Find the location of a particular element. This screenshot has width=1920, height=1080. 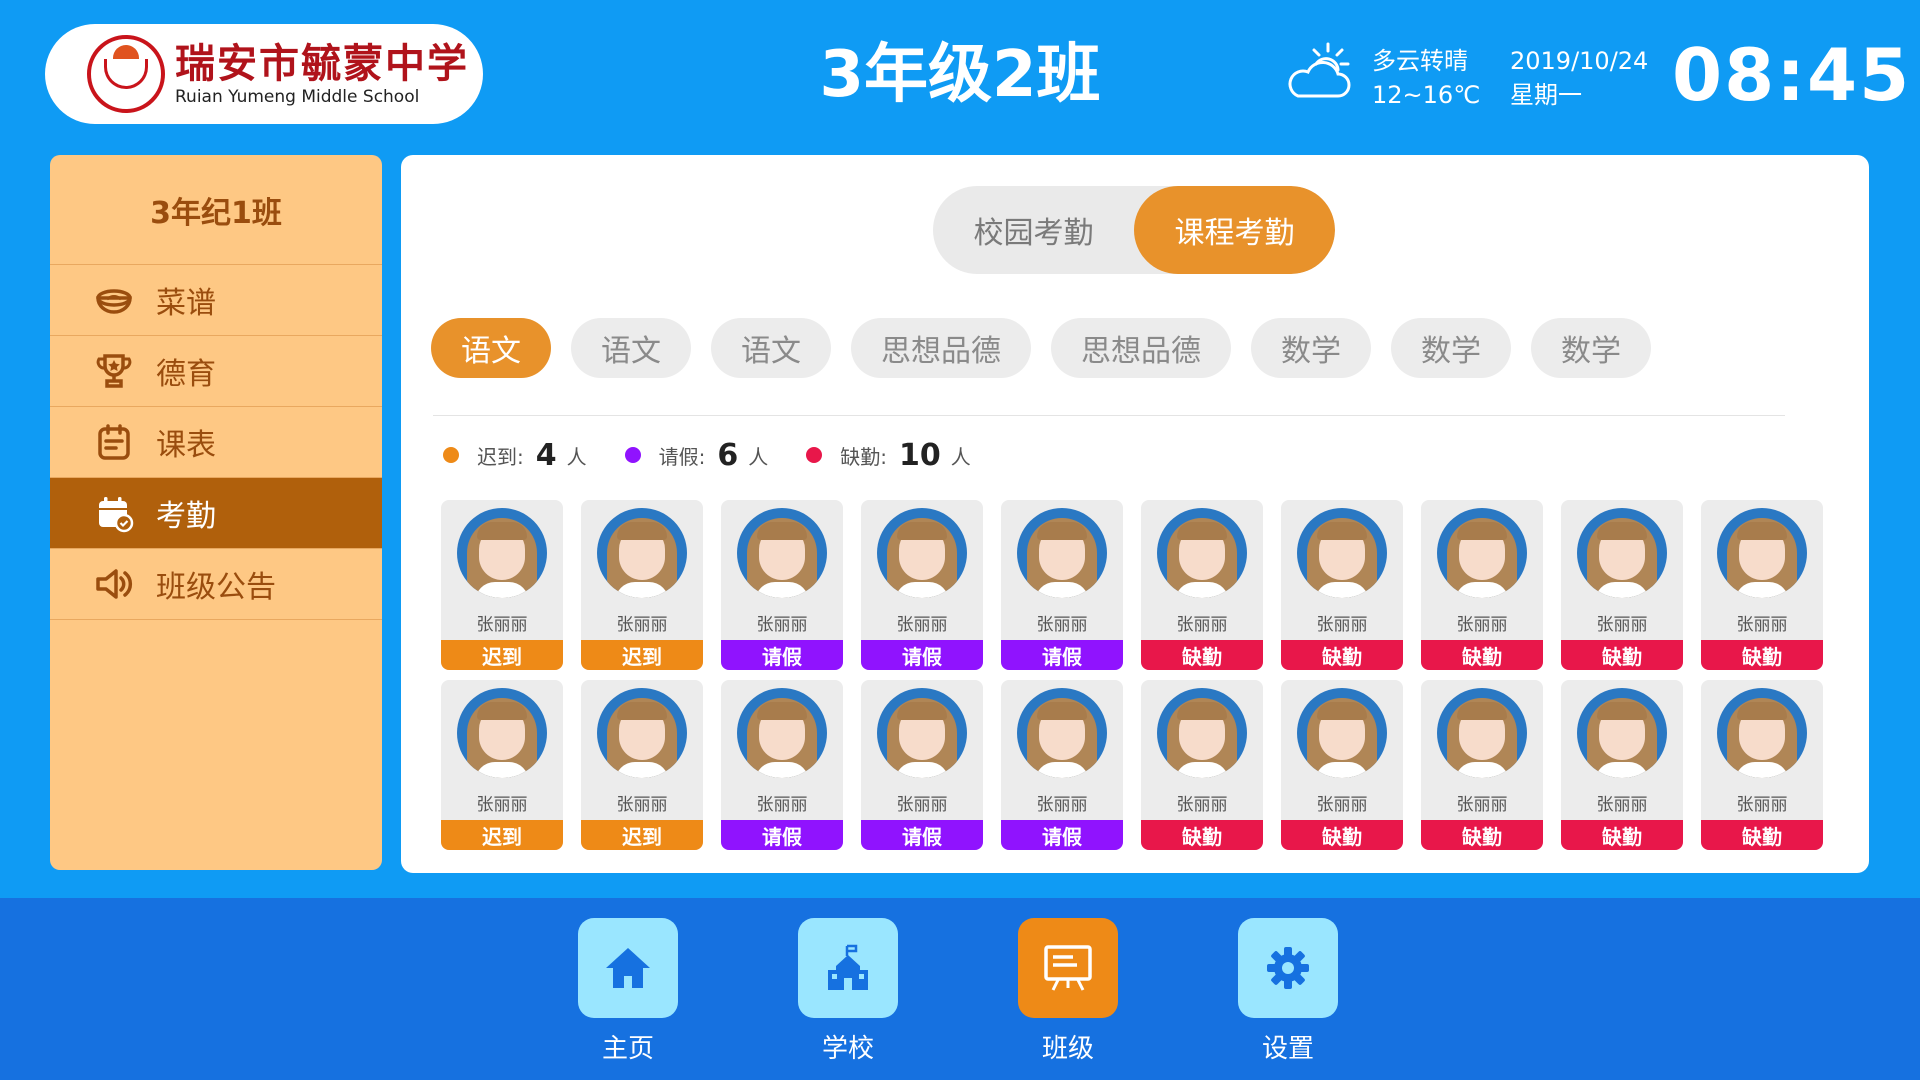

date-info: 2019/10/24 星期一 is located at coordinates (1579, 78).